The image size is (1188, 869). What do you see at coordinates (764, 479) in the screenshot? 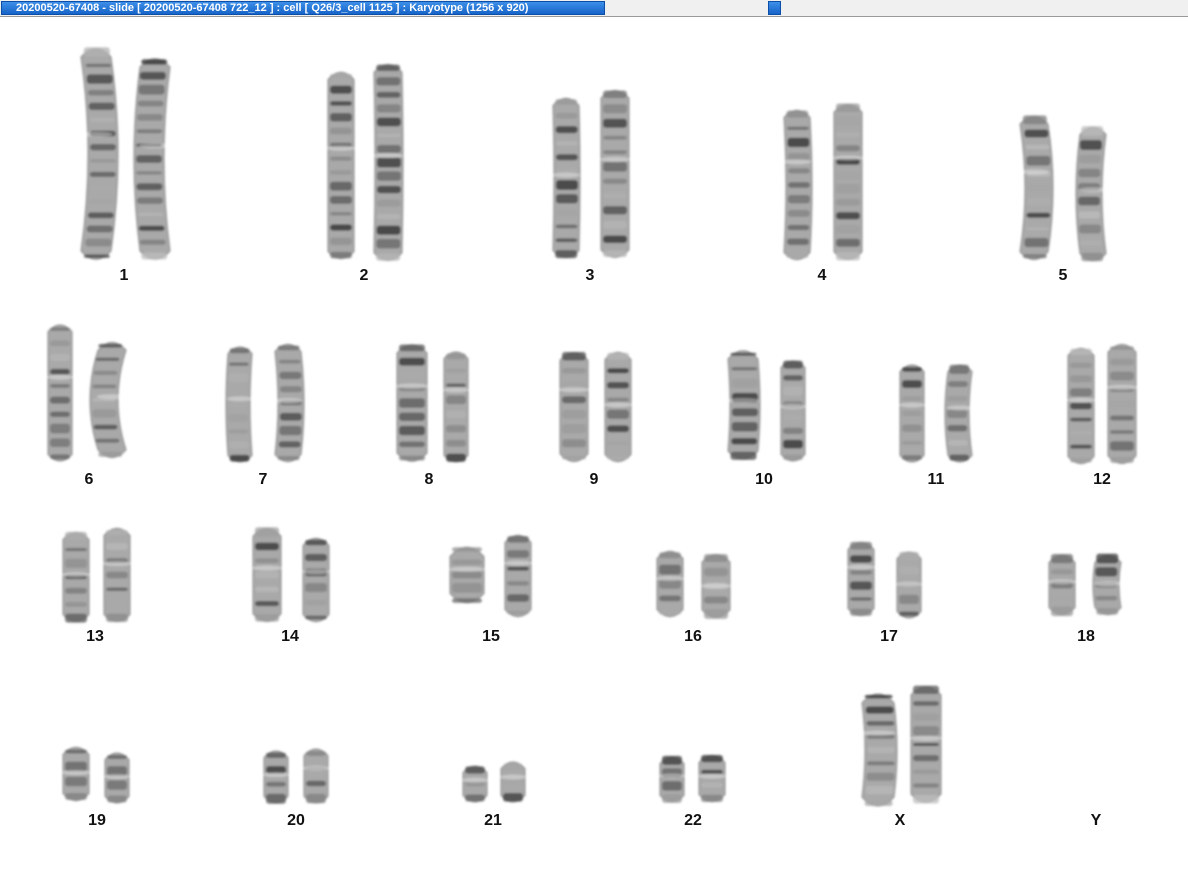
I see `chromosome-label: 10` at bounding box center [764, 479].